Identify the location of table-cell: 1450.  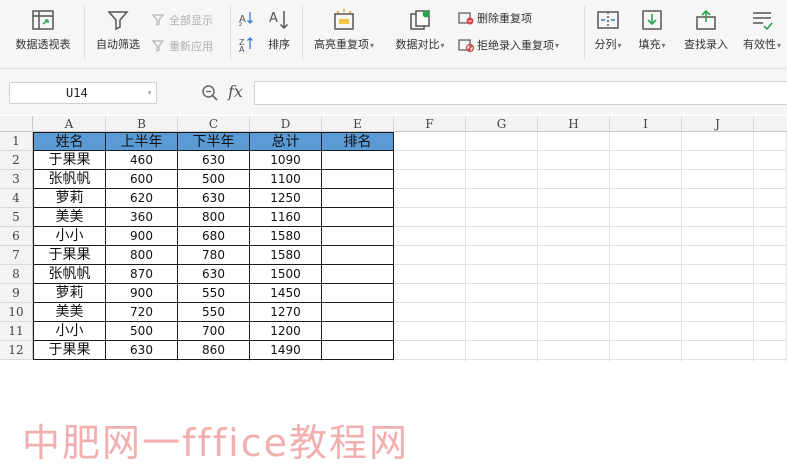
(286, 293).